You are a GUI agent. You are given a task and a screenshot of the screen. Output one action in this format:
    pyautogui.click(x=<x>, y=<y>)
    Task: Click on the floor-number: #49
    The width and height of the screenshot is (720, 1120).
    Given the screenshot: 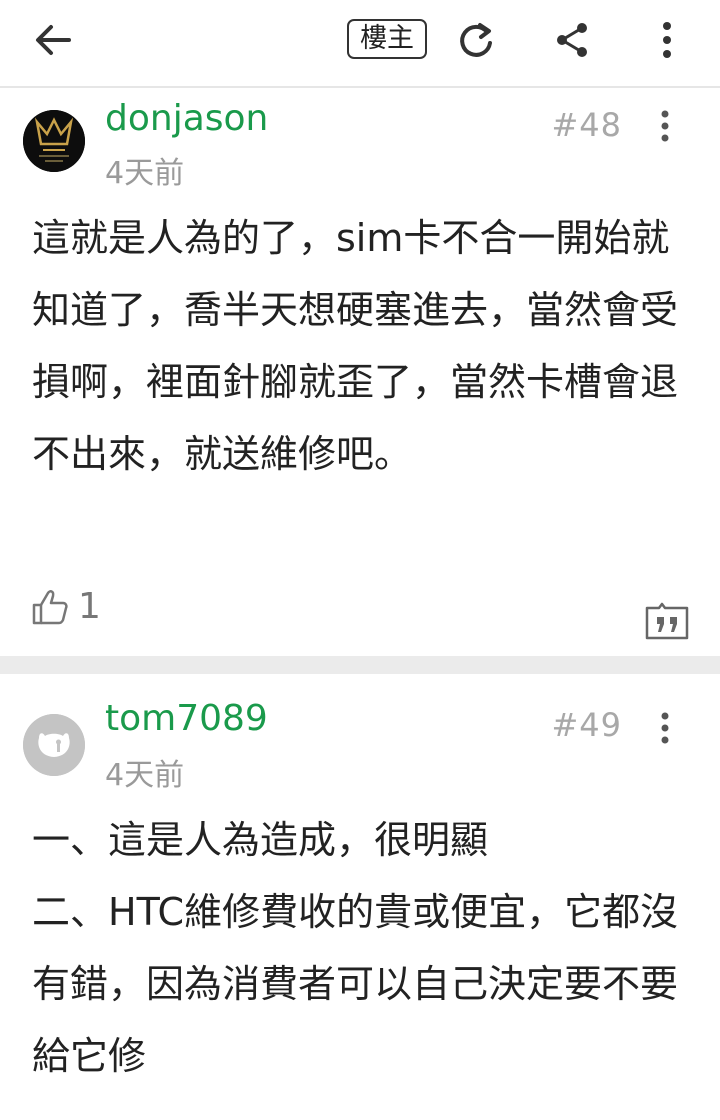 What is the action you would take?
    pyautogui.click(x=586, y=725)
    